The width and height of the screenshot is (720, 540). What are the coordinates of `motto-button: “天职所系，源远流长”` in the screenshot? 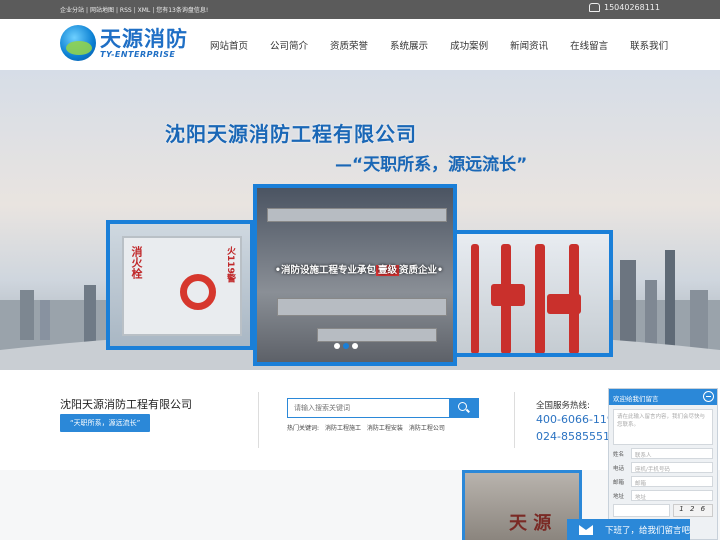 It's located at (105, 423).